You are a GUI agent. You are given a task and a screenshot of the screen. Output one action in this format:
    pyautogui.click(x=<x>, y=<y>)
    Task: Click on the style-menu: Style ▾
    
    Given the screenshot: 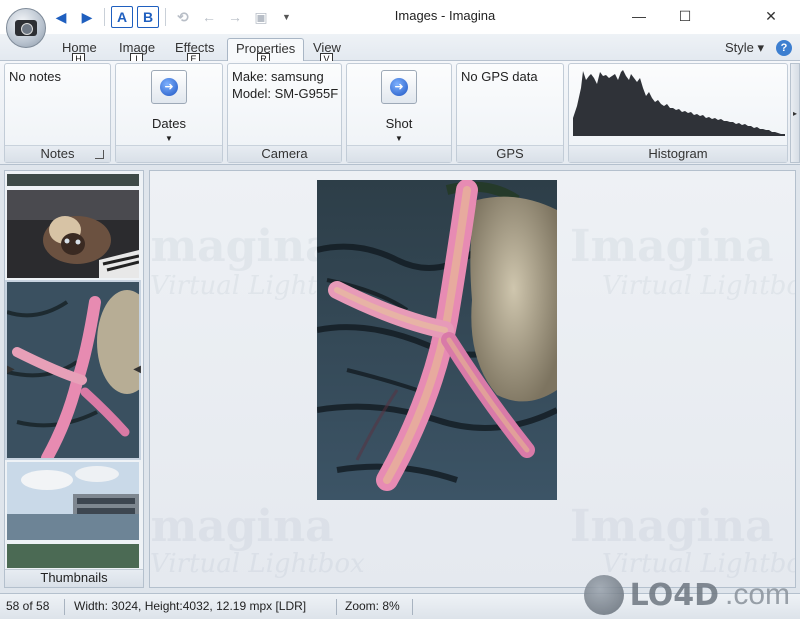 What is the action you would take?
    pyautogui.click(x=744, y=48)
    